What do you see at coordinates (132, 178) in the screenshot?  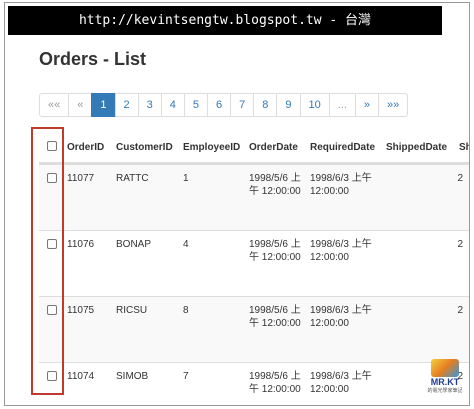 I see `customer-id-cell: RATTC` at bounding box center [132, 178].